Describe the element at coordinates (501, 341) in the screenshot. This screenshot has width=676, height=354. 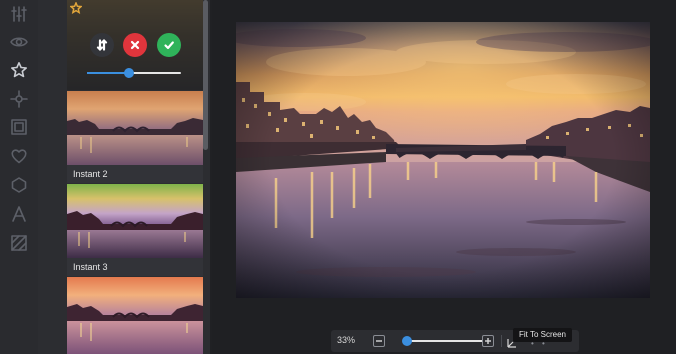
I see `toolbar-divider` at that location.